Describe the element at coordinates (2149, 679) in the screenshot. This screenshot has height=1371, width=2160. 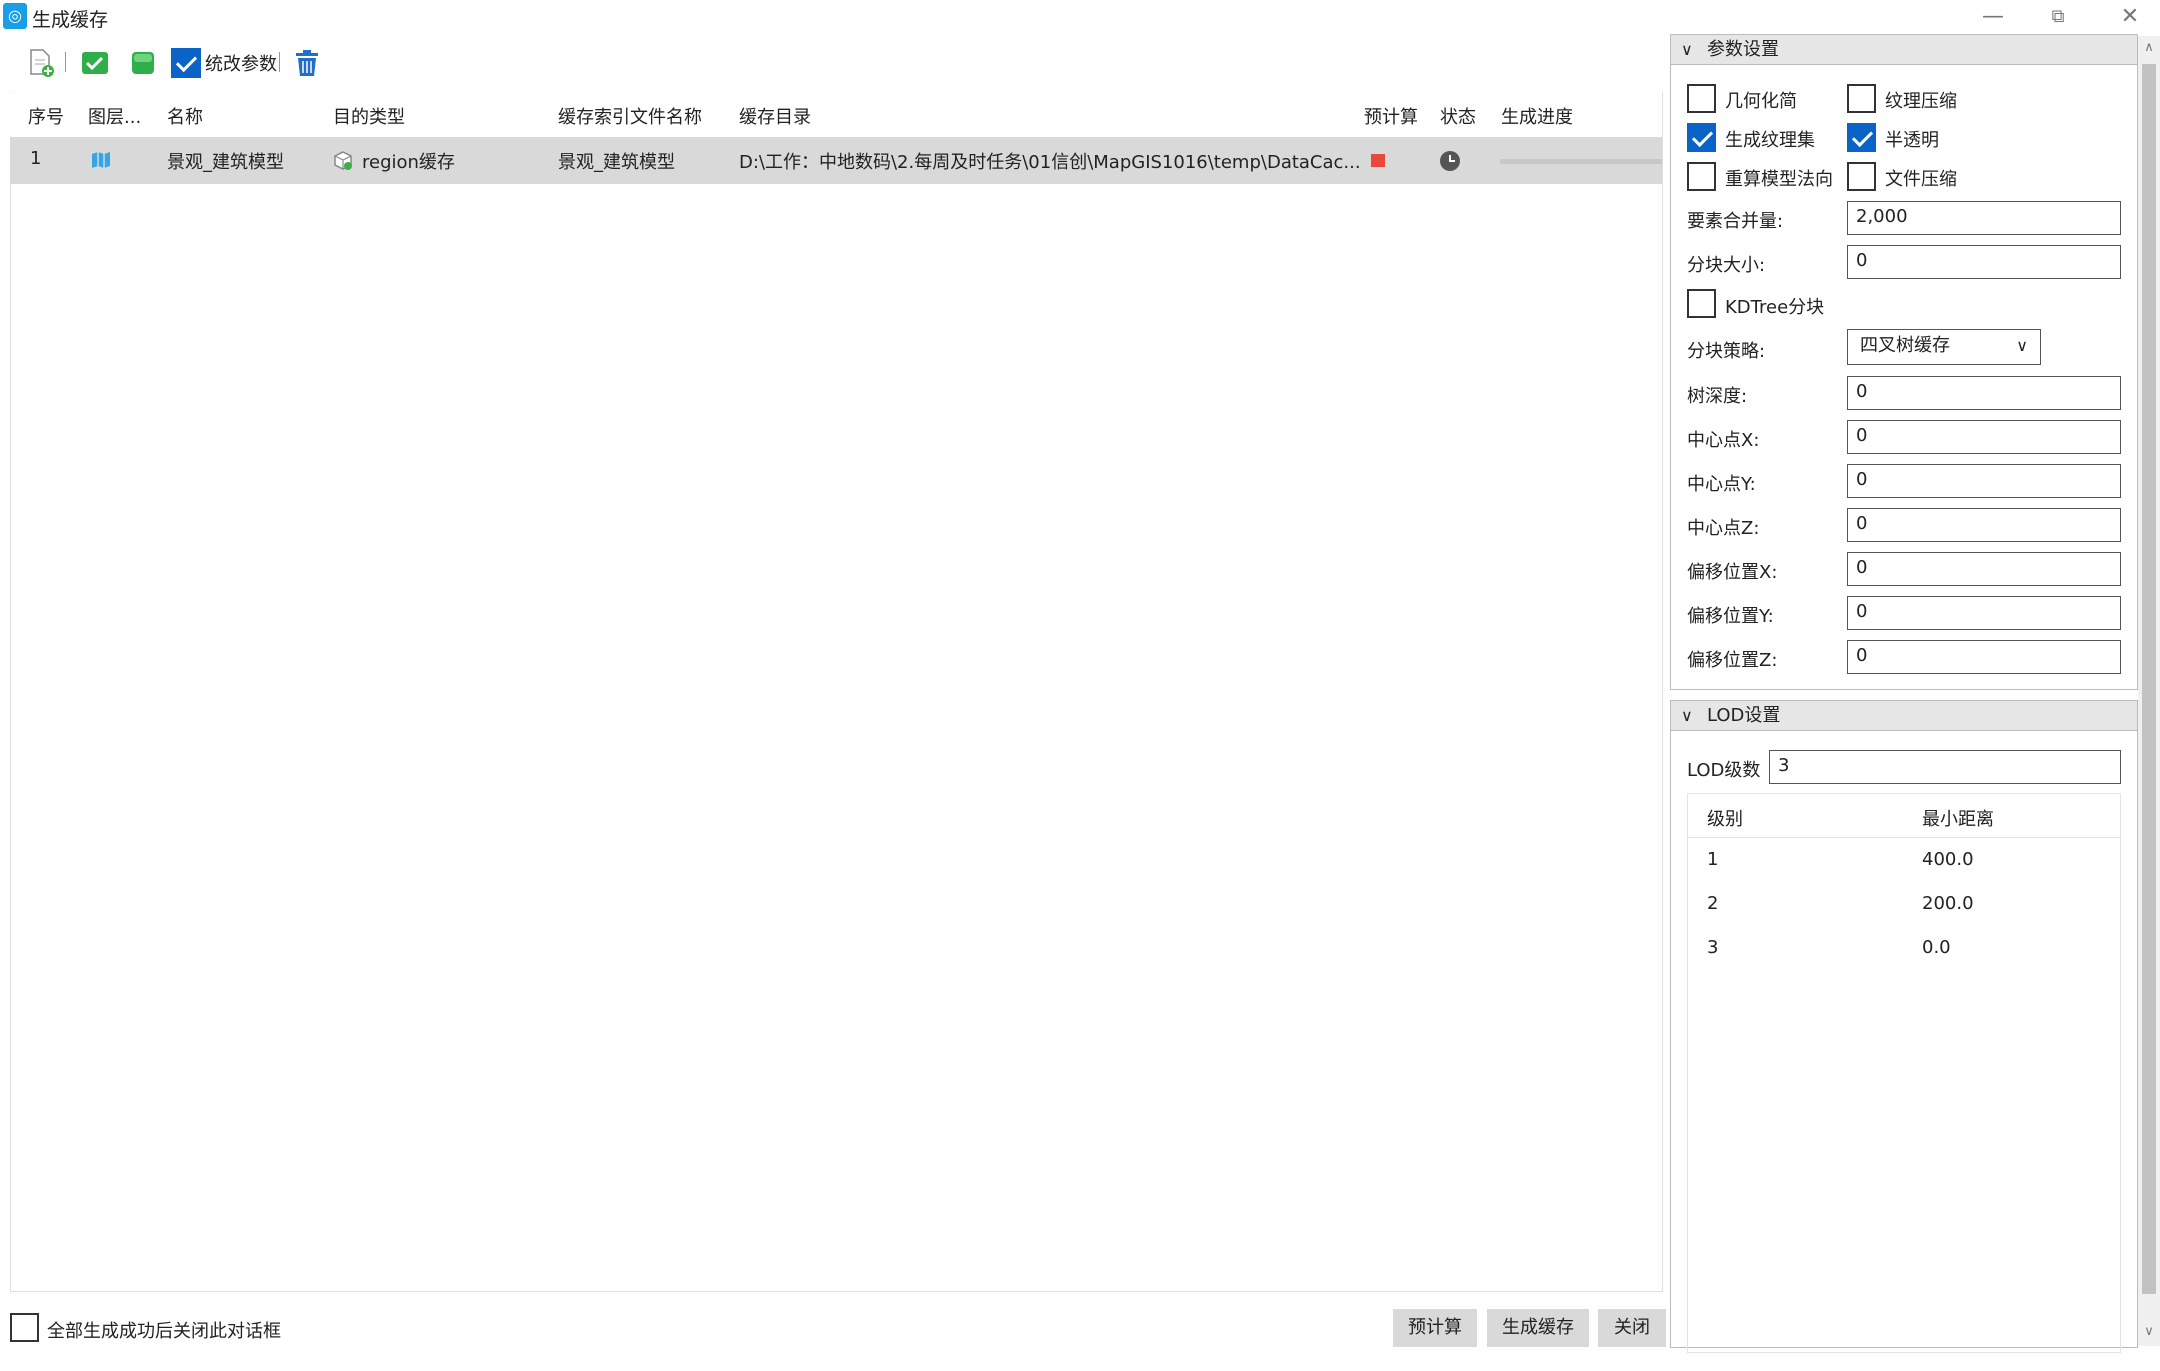
I see `scrollbar-thumb` at that location.